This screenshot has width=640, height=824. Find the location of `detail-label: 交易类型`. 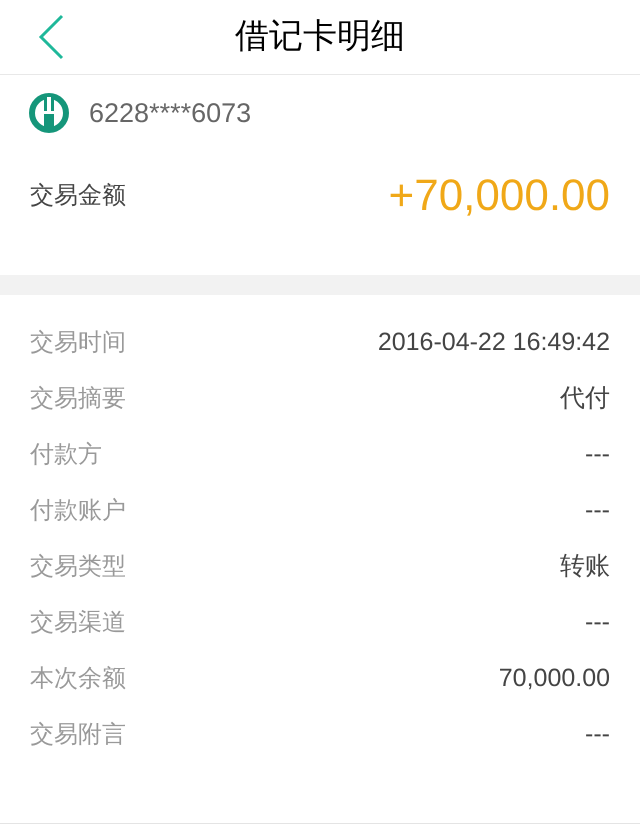

detail-label: 交易类型 is located at coordinates (78, 567).